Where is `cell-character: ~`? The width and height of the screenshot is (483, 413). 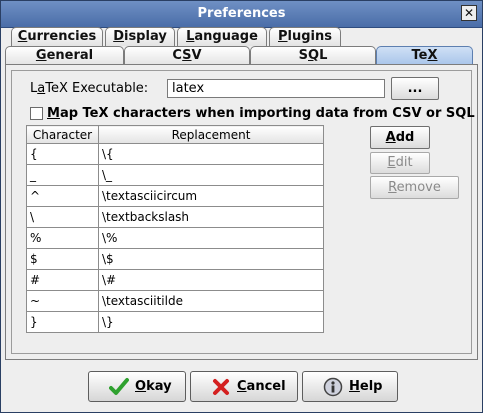 cell-character: ~ is located at coordinates (62, 301).